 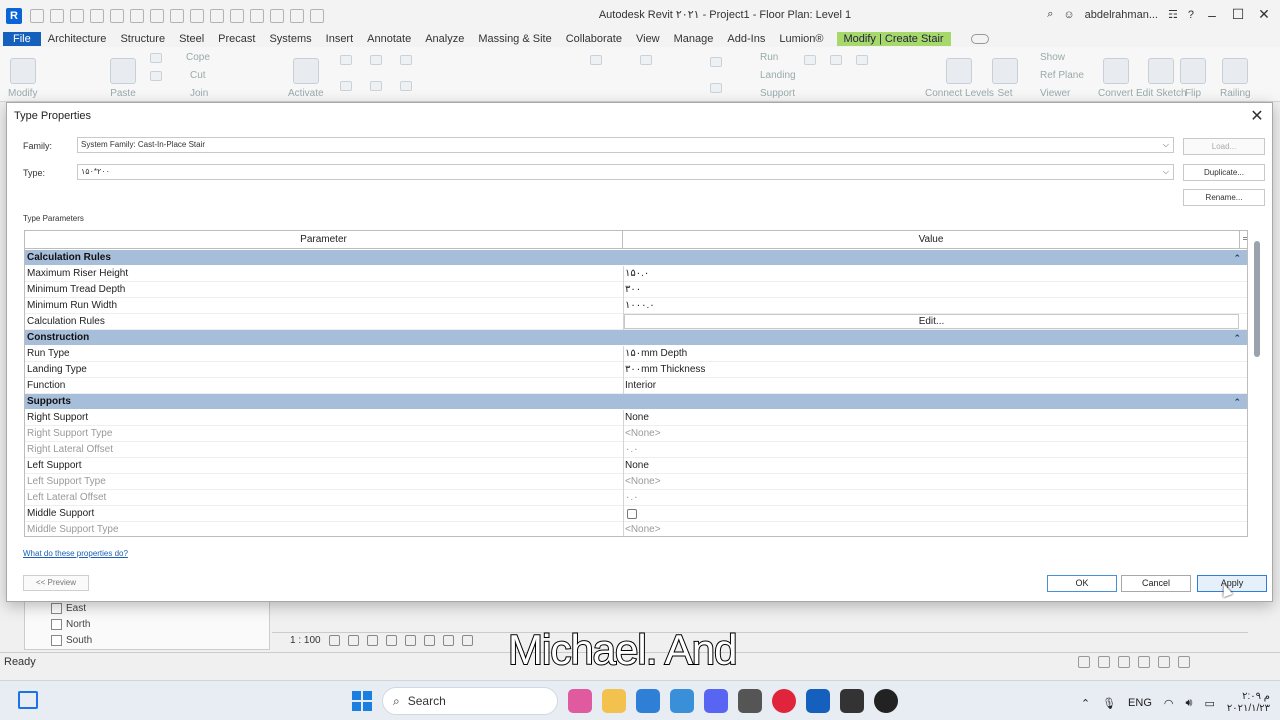 What do you see at coordinates (346, 60) in the screenshot?
I see `align-icon` at bounding box center [346, 60].